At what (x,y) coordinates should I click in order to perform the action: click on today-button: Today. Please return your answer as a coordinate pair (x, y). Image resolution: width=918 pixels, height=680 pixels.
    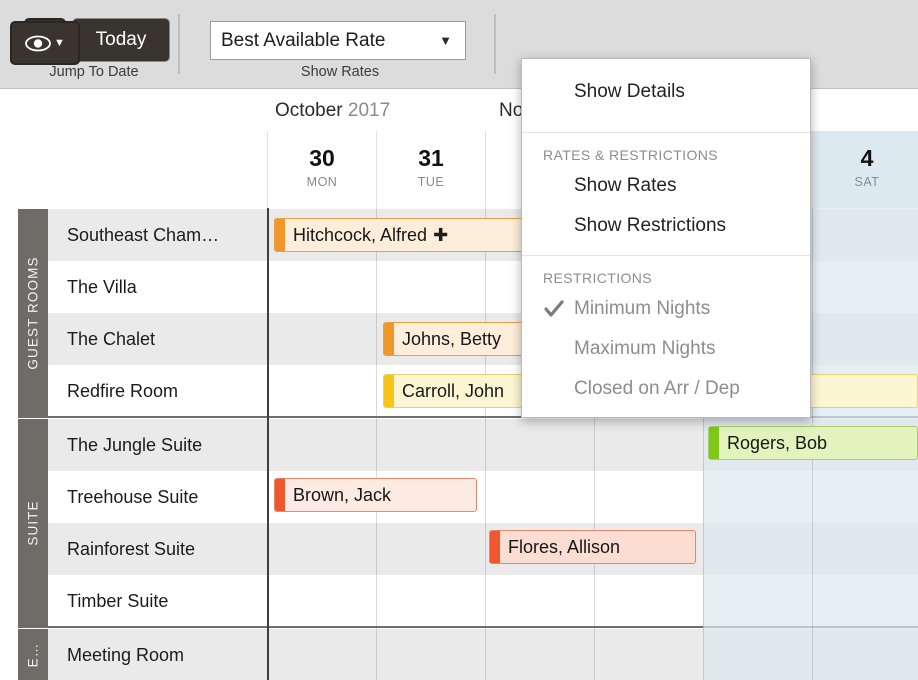
    Looking at the image, I should click on (121, 40).